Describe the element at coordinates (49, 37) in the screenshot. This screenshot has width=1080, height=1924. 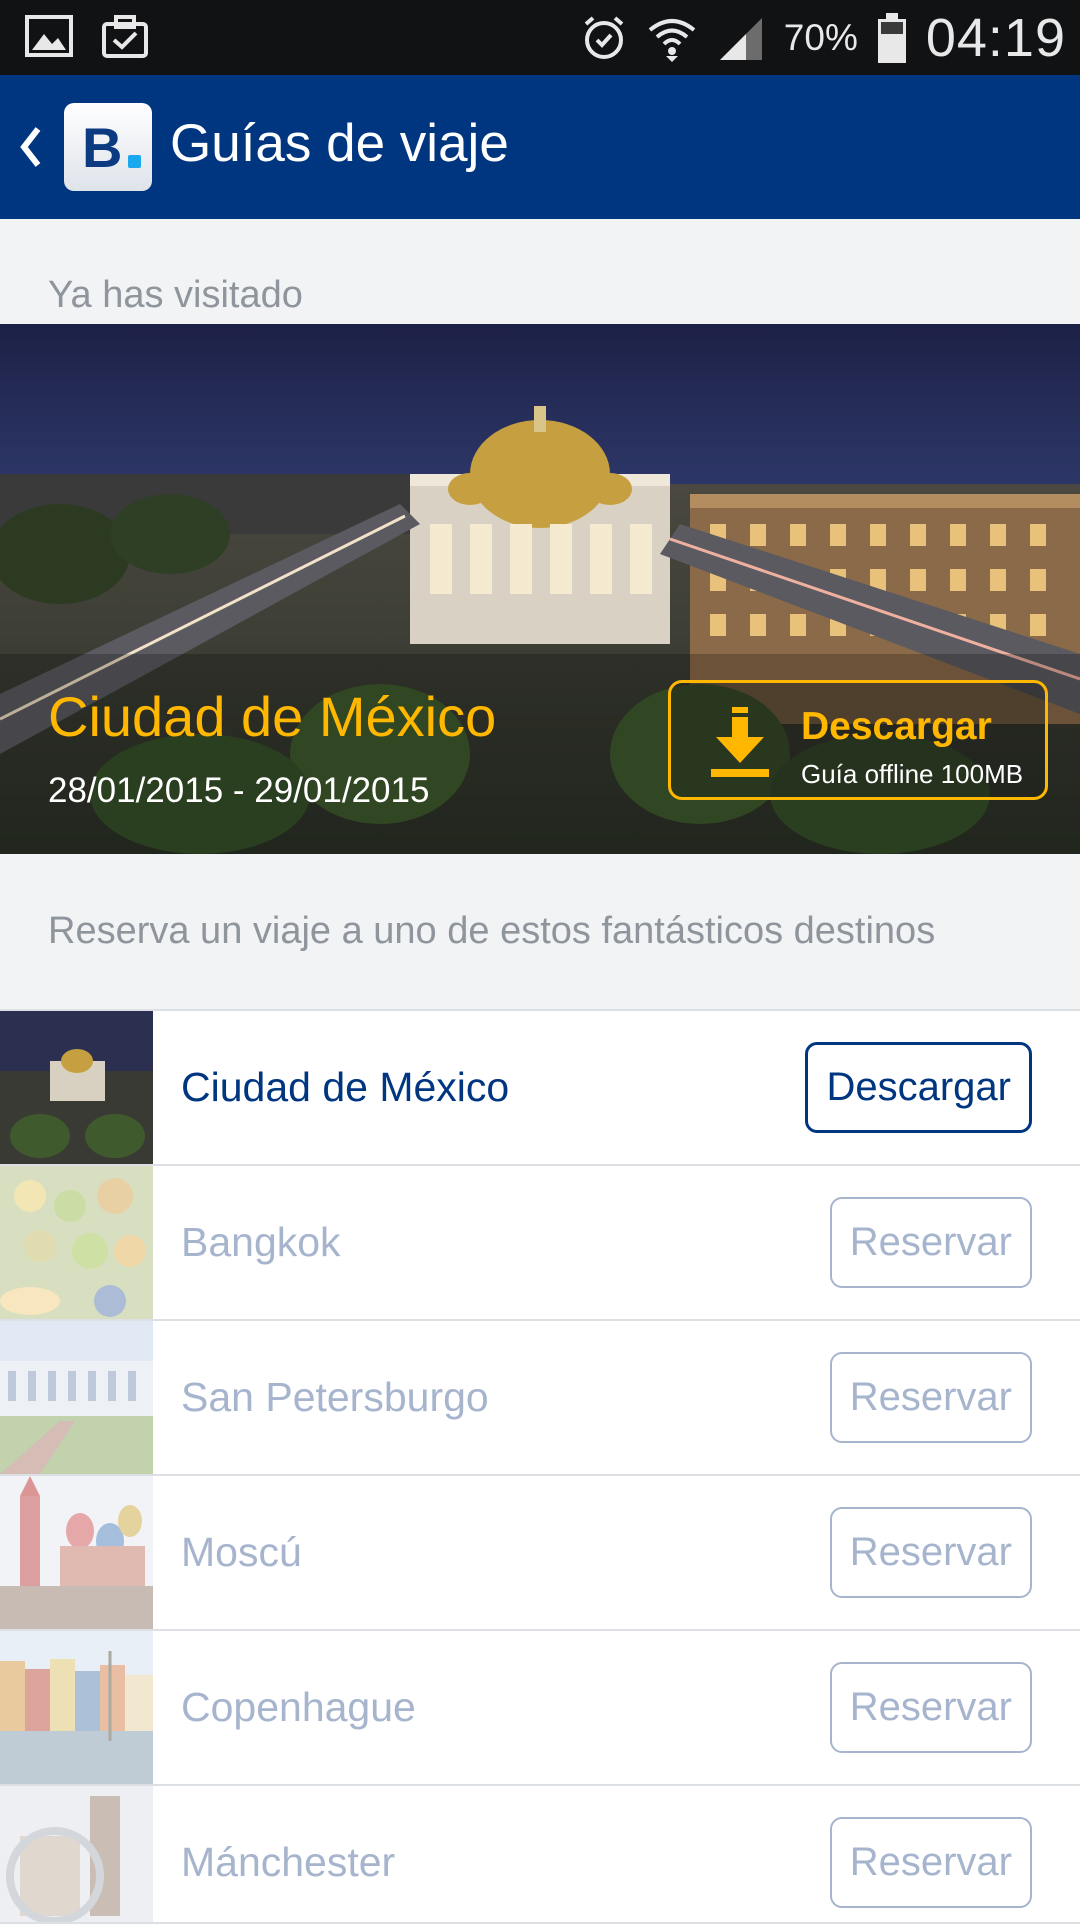
I see `gallery-icon` at that location.